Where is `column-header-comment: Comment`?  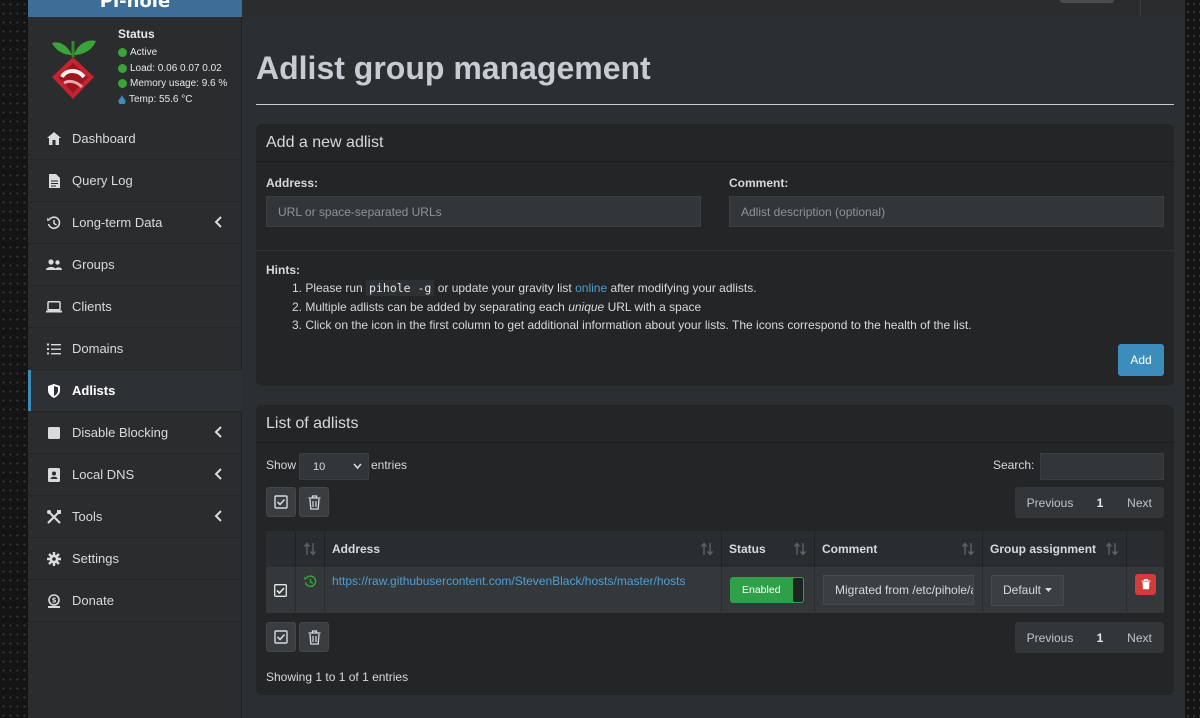
column-header-comment: Comment is located at coordinates (899, 549).